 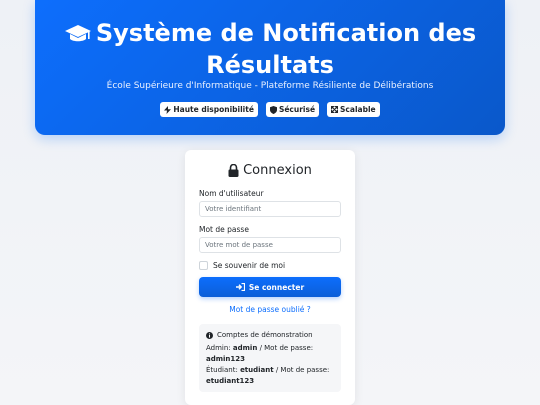 I want to click on login-title: Connexion, so click(x=270, y=170).